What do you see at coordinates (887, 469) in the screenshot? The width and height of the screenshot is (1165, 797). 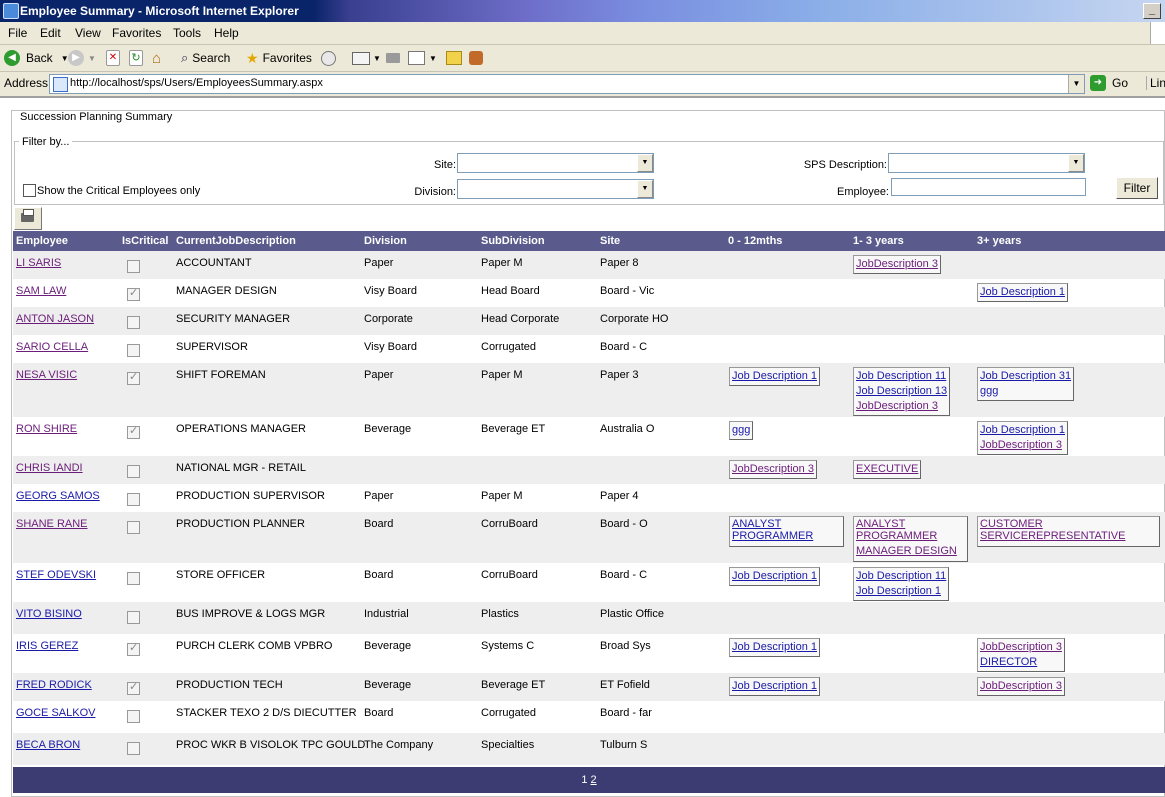 I see `job-description-link: EXECUTIVE` at bounding box center [887, 469].